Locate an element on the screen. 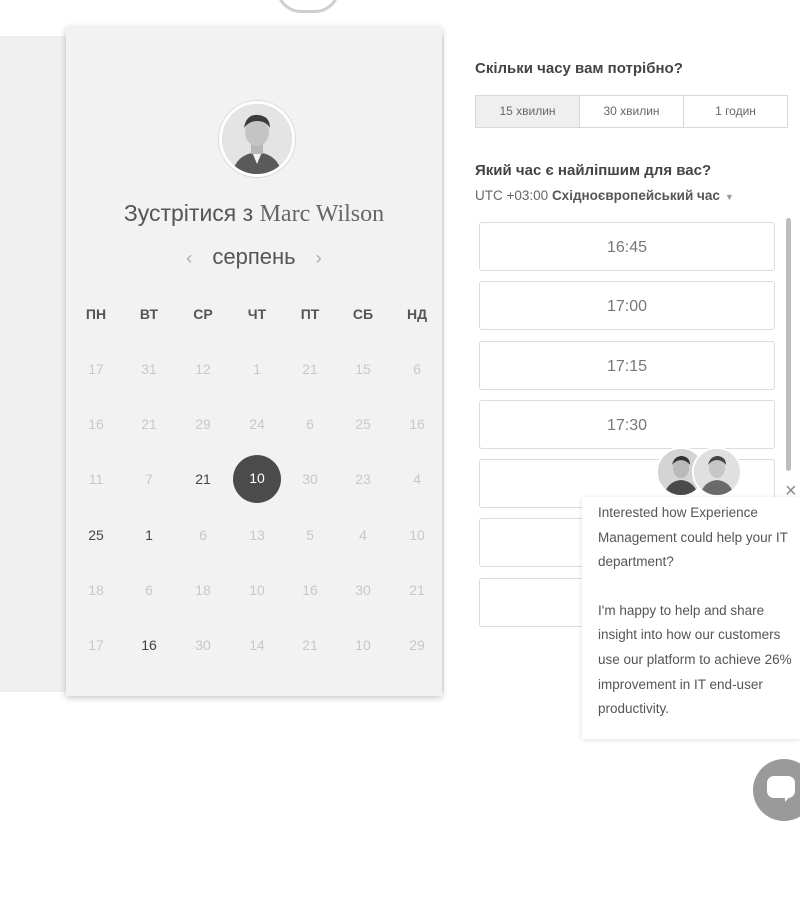 This screenshot has width=800, height=900. meeting-title: Зустрітися з Marc Wilson is located at coordinates (254, 214).